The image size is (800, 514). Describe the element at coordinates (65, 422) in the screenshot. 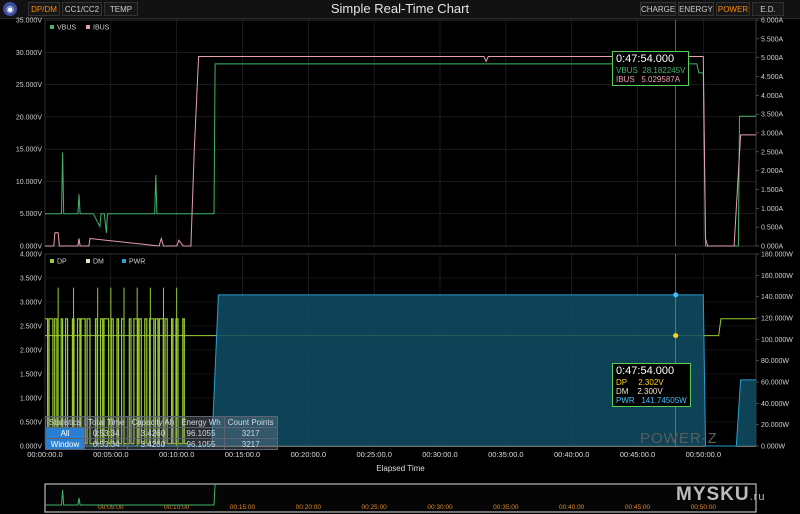

I see `stats-header: Statistics` at that location.